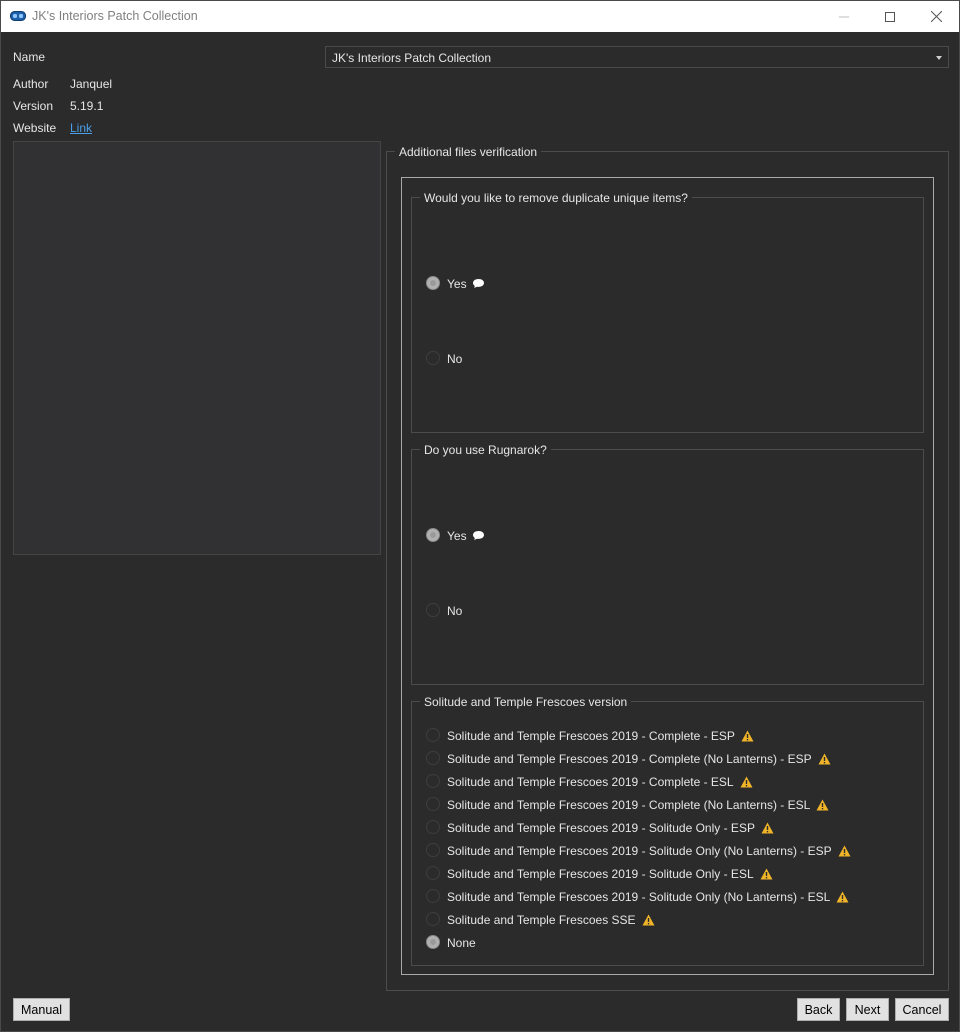  I want to click on chevron-down-icon, so click(939, 58).